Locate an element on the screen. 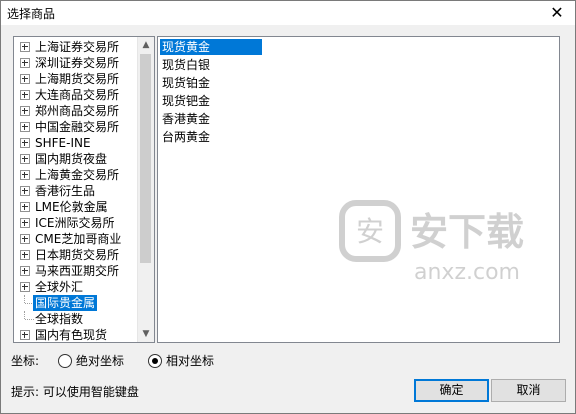 Image resolution: width=576 pixels, height=414 pixels. tree-item: 上海证券交易所 is located at coordinates (76, 47).